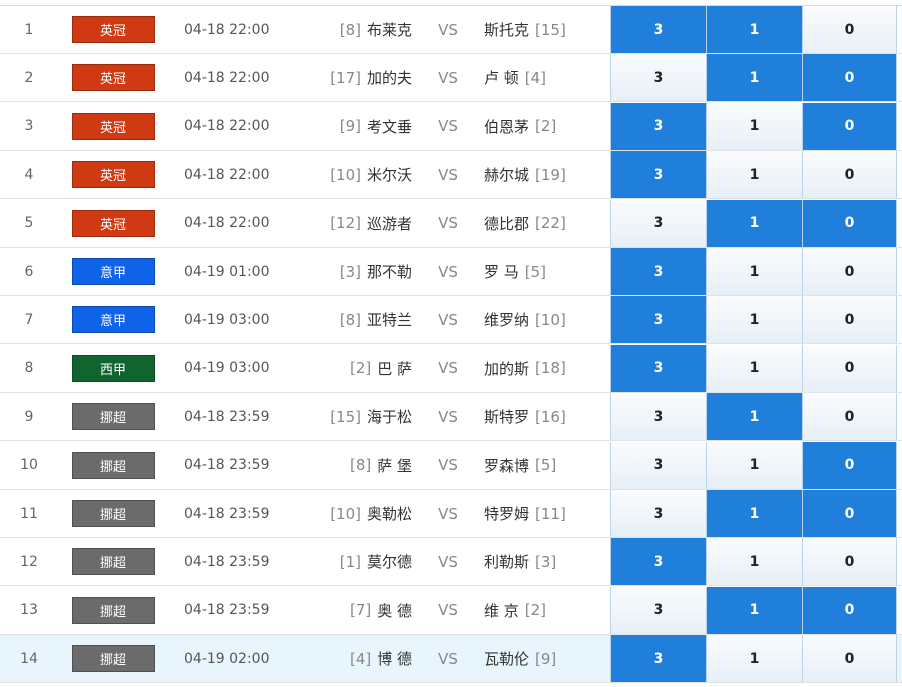 This screenshot has height=687, width=902. I want to click on away-team: 瓦勒伦 [9], so click(547, 658).